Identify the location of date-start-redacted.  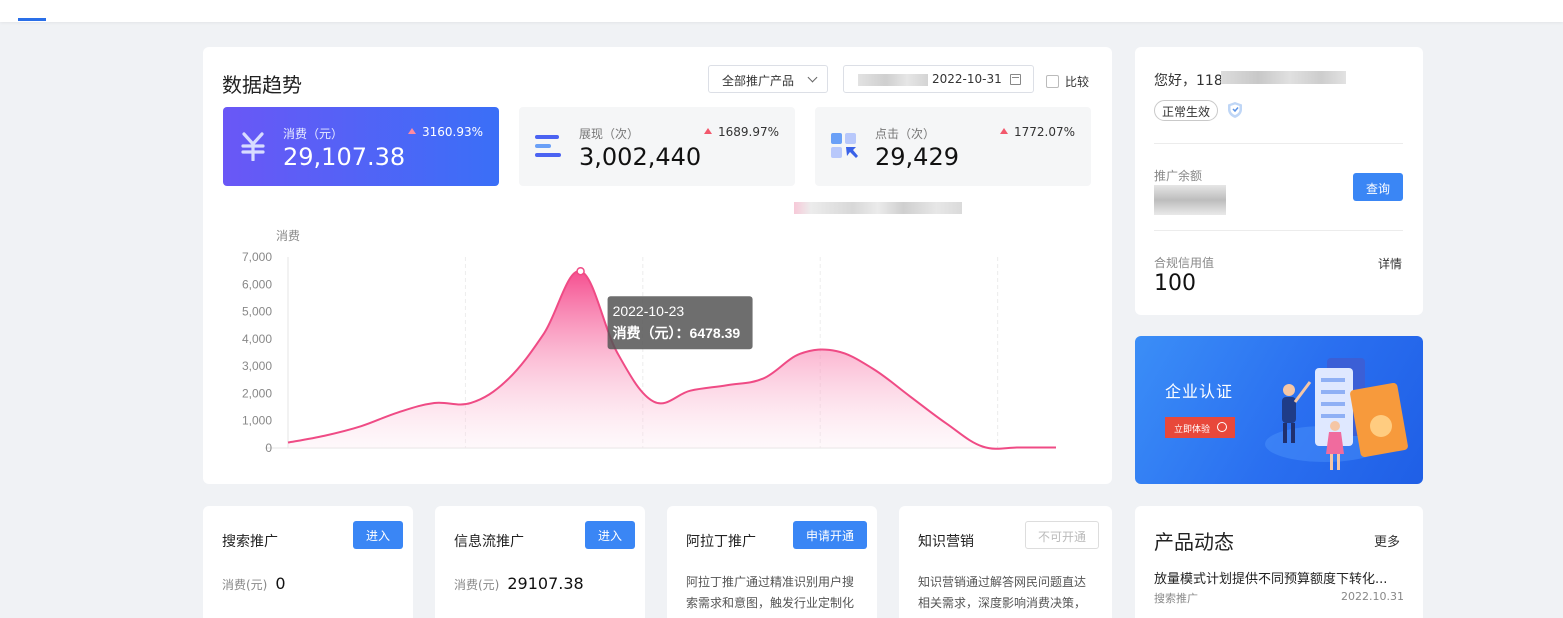
(893, 80).